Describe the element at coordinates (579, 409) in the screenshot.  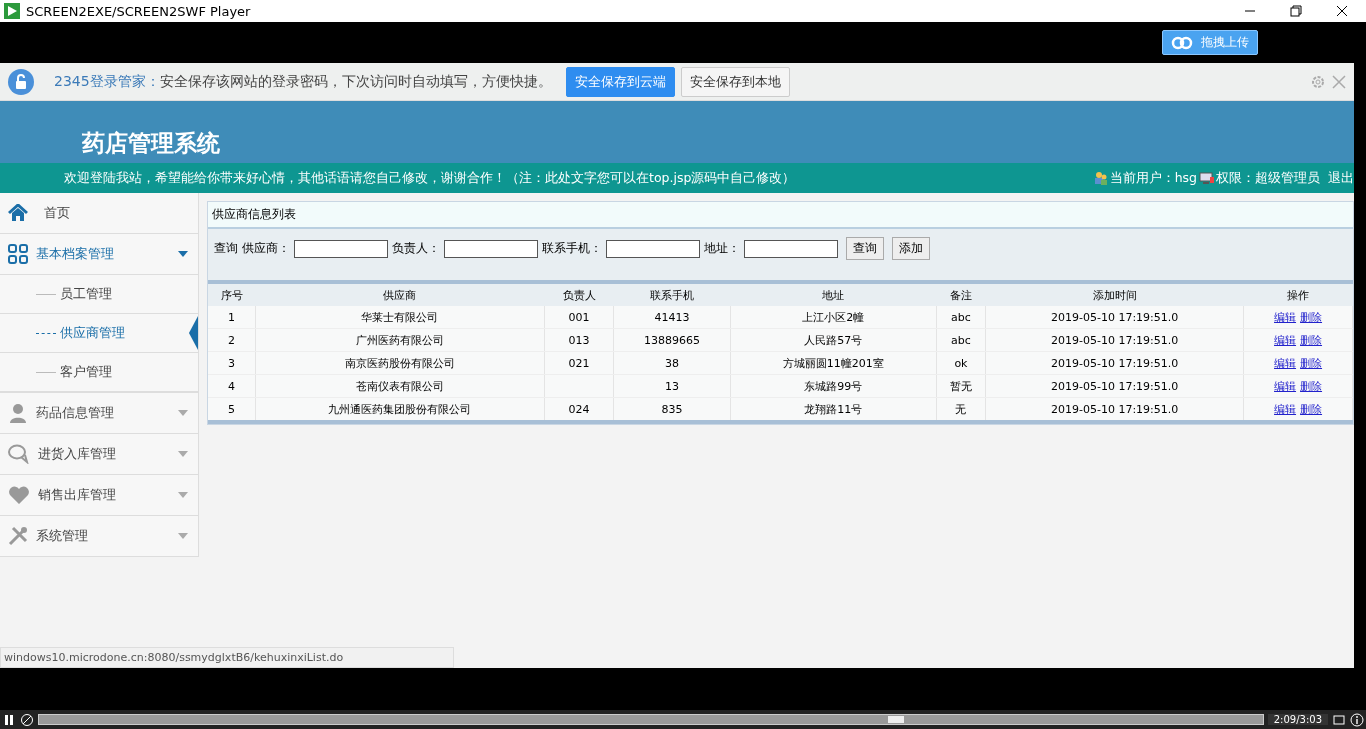
I see `table-cell: 024` at that location.